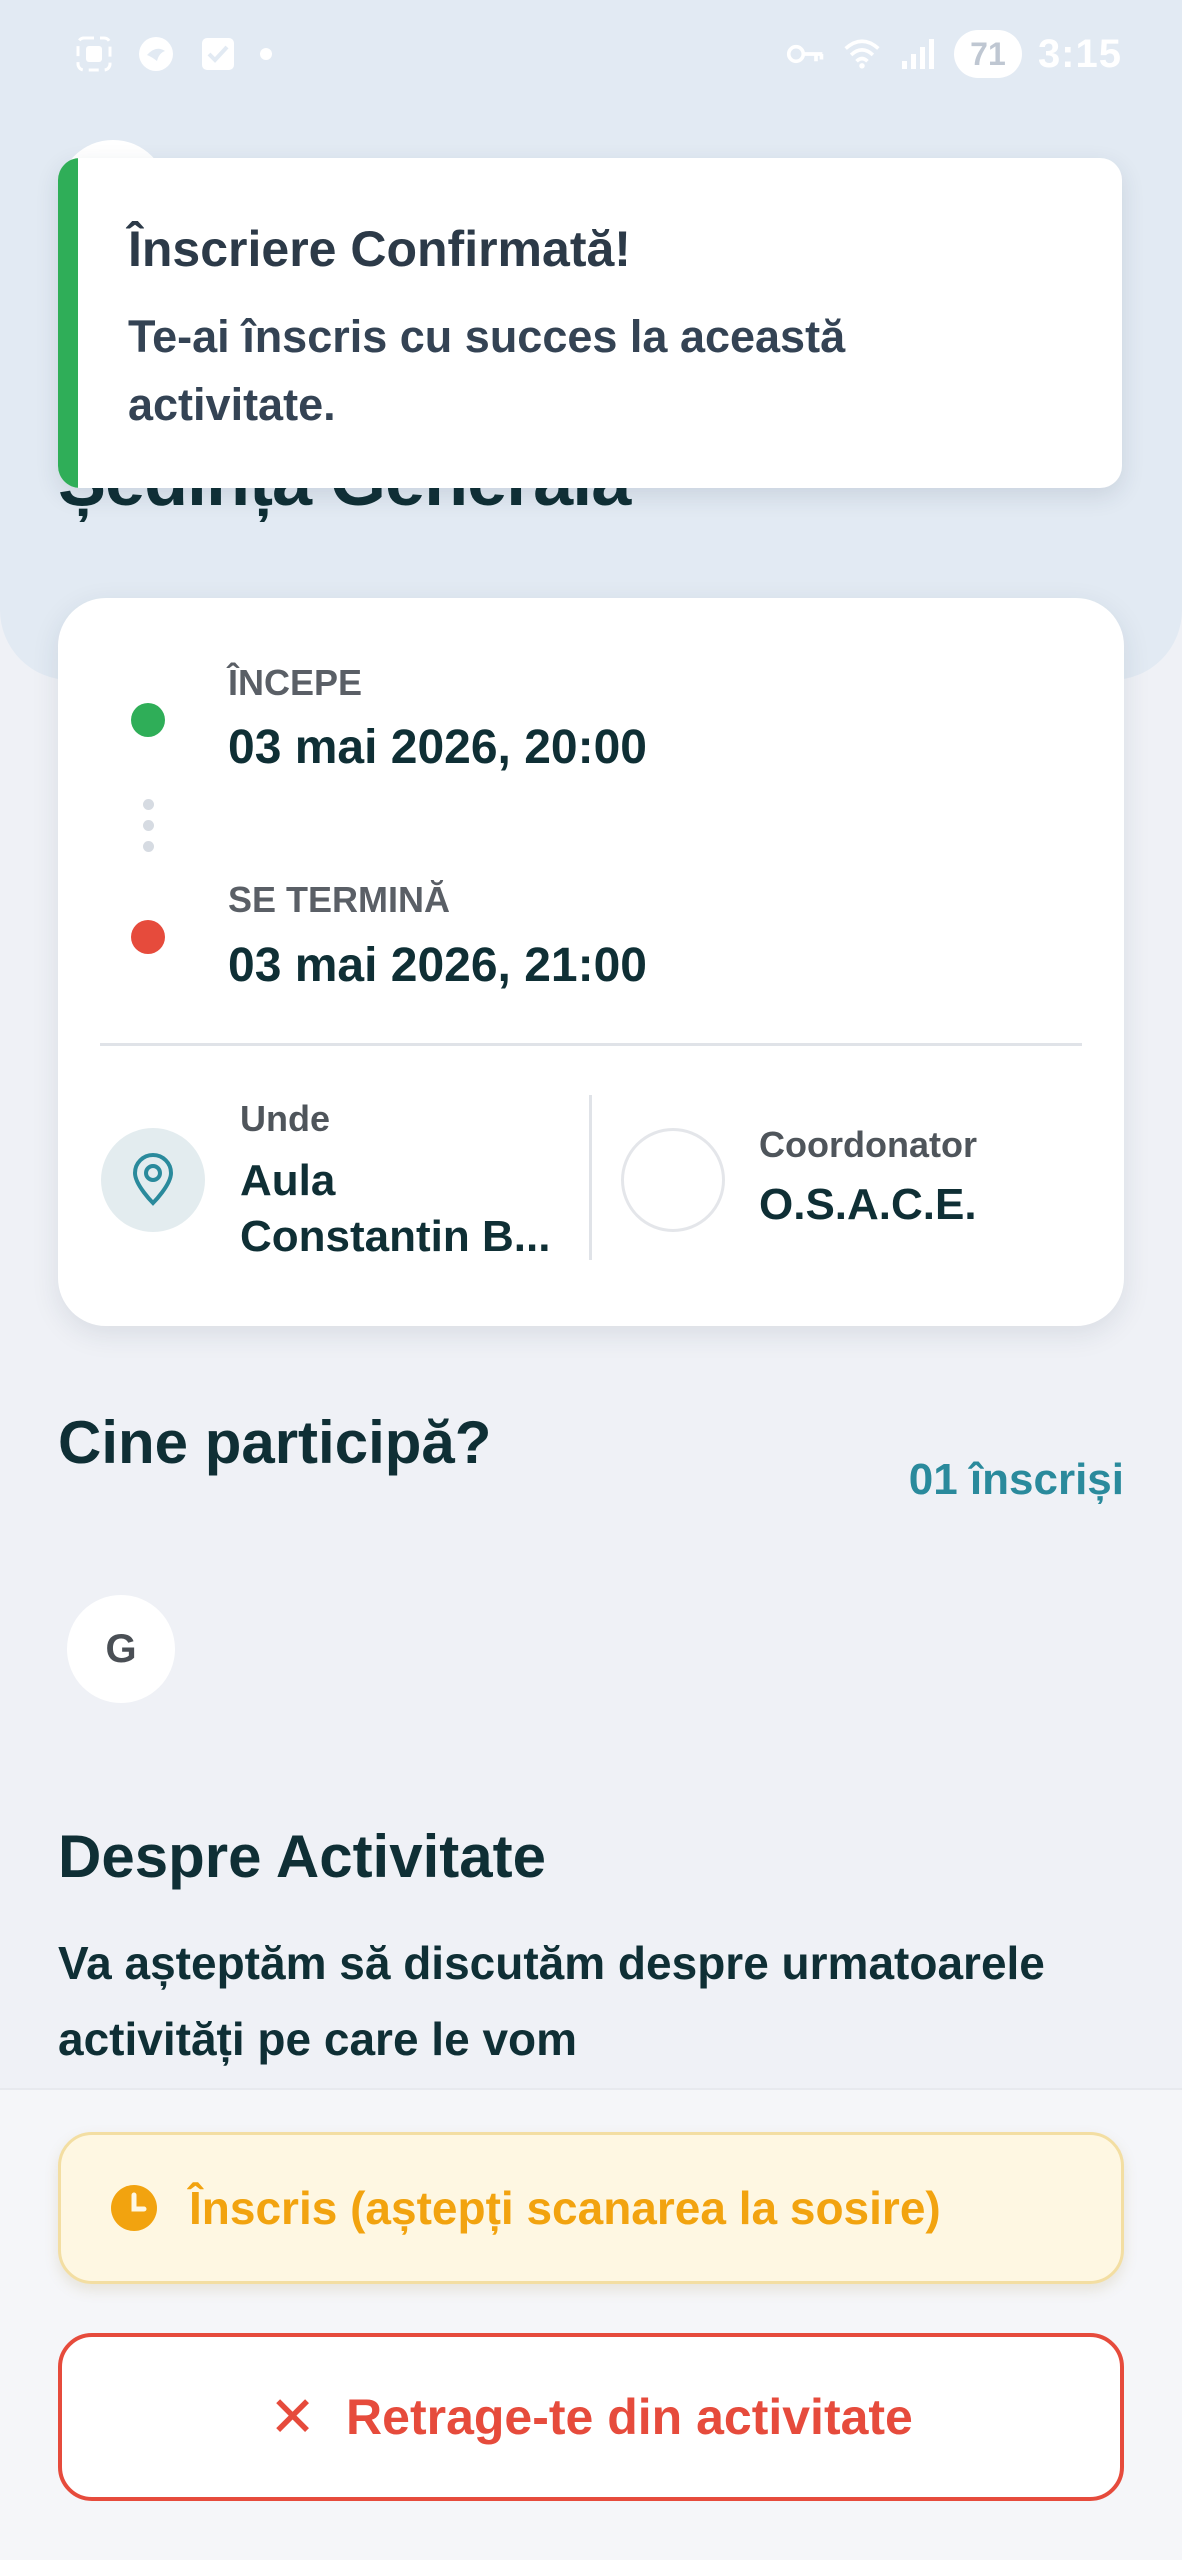 This screenshot has width=1182, height=2560. What do you see at coordinates (1079, 53) in the screenshot?
I see `clock: 3:15` at bounding box center [1079, 53].